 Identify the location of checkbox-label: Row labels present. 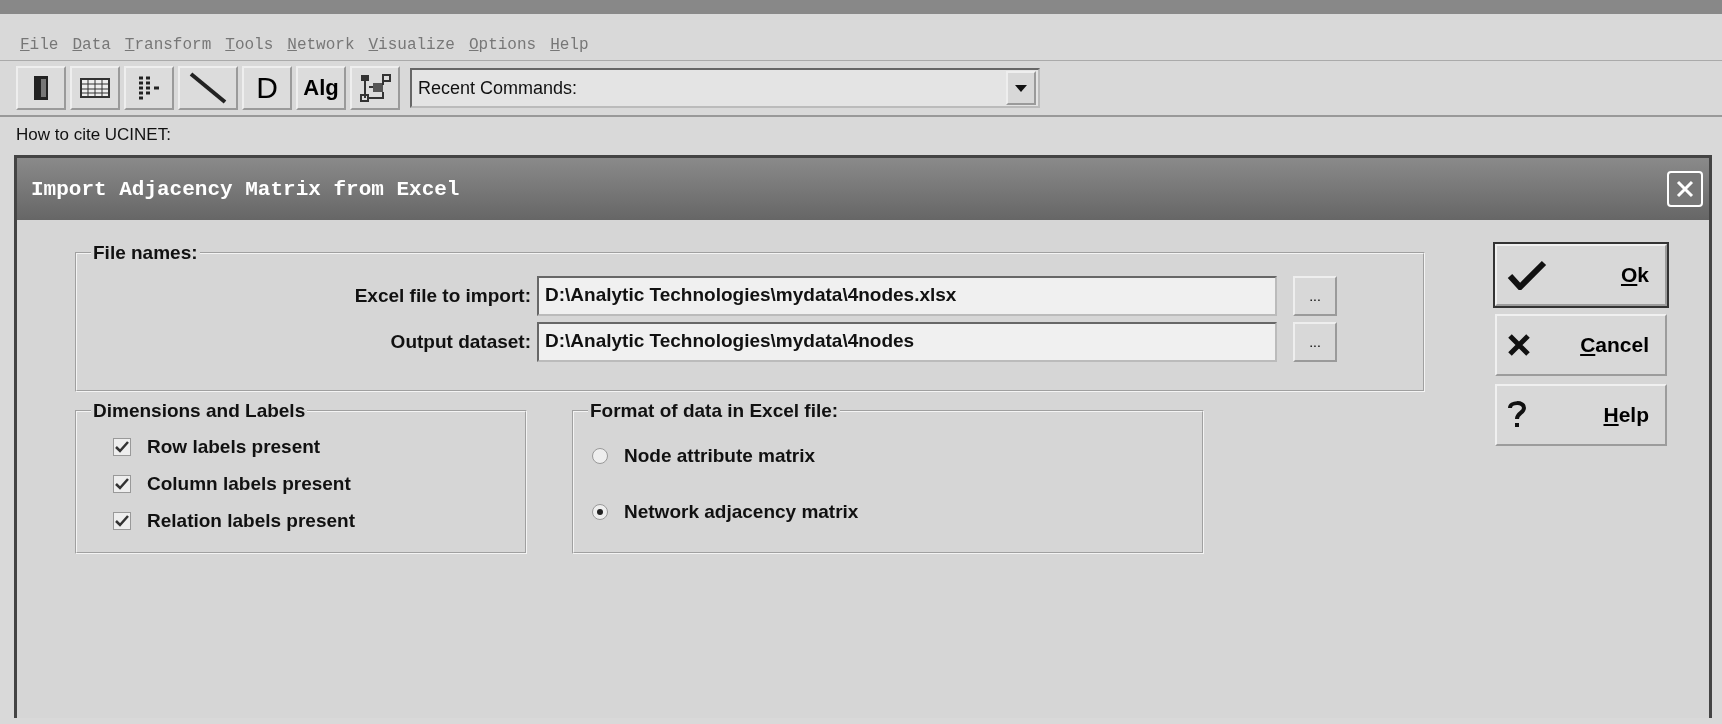
(234, 446).